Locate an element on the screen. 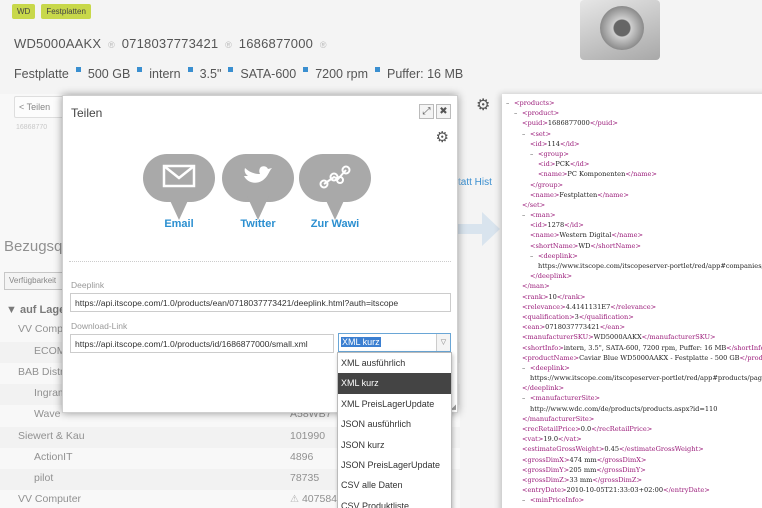 This screenshot has height=508, width=762. xml-line: <name>Western Digital</name> is located at coordinates (586, 235).